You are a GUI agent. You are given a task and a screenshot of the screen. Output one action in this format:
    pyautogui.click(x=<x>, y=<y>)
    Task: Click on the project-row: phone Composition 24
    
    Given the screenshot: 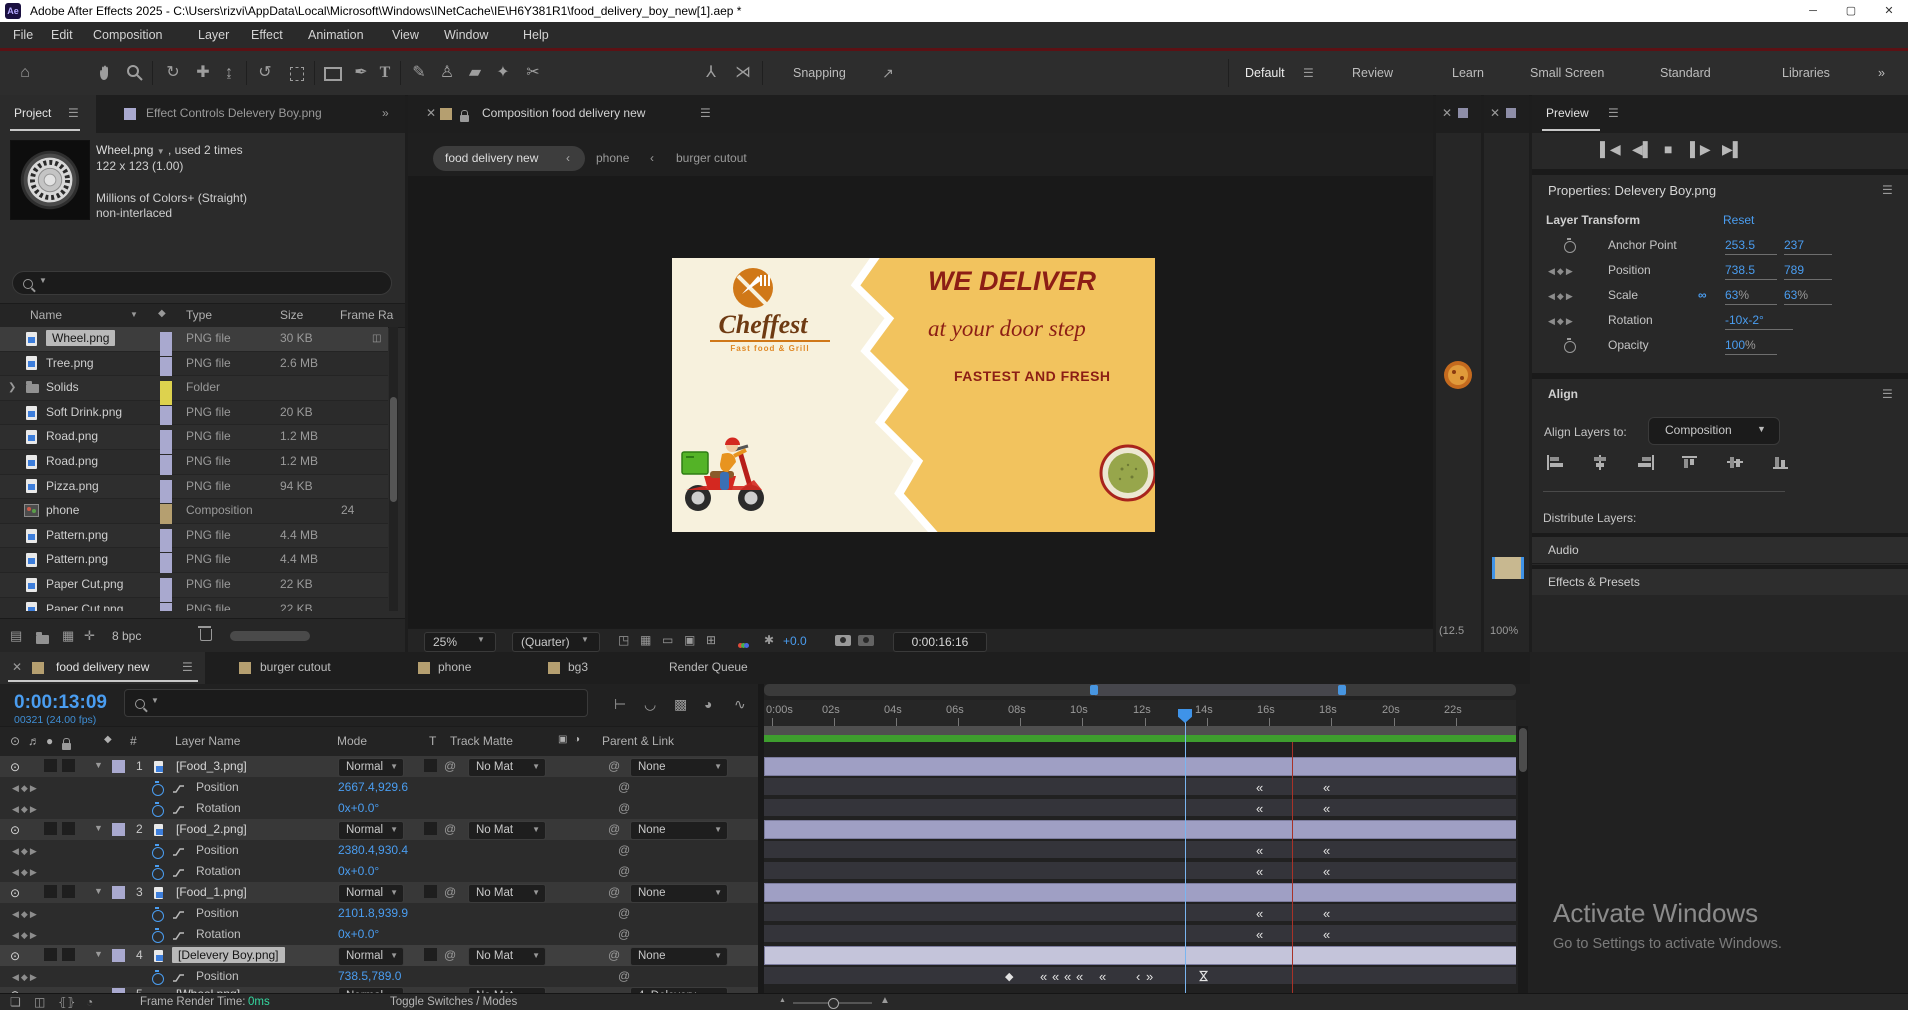 What is the action you would take?
    pyautogui.click(x=194, y=513)
    